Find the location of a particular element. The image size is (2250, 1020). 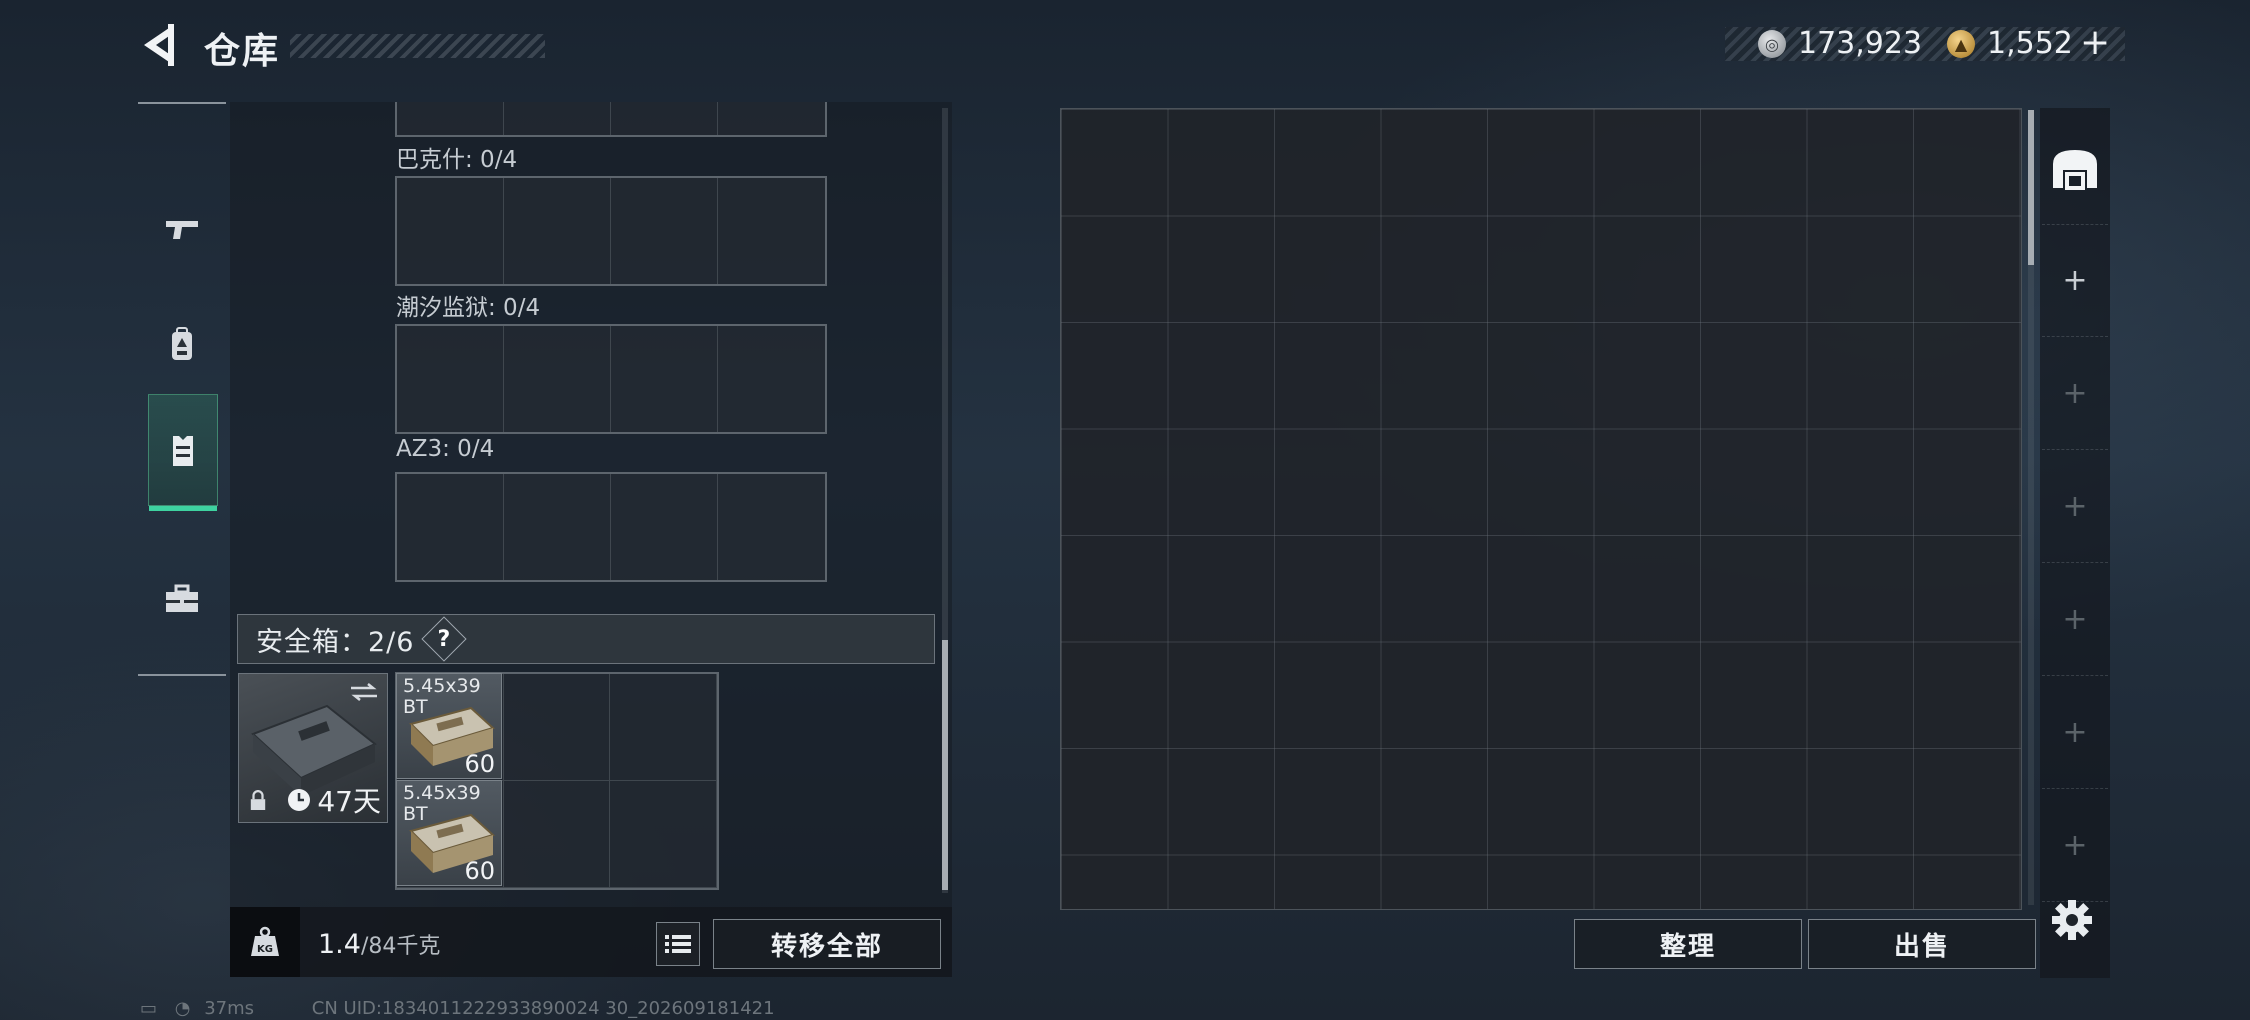

svg-text: KG is located at coordinates (265, 949).